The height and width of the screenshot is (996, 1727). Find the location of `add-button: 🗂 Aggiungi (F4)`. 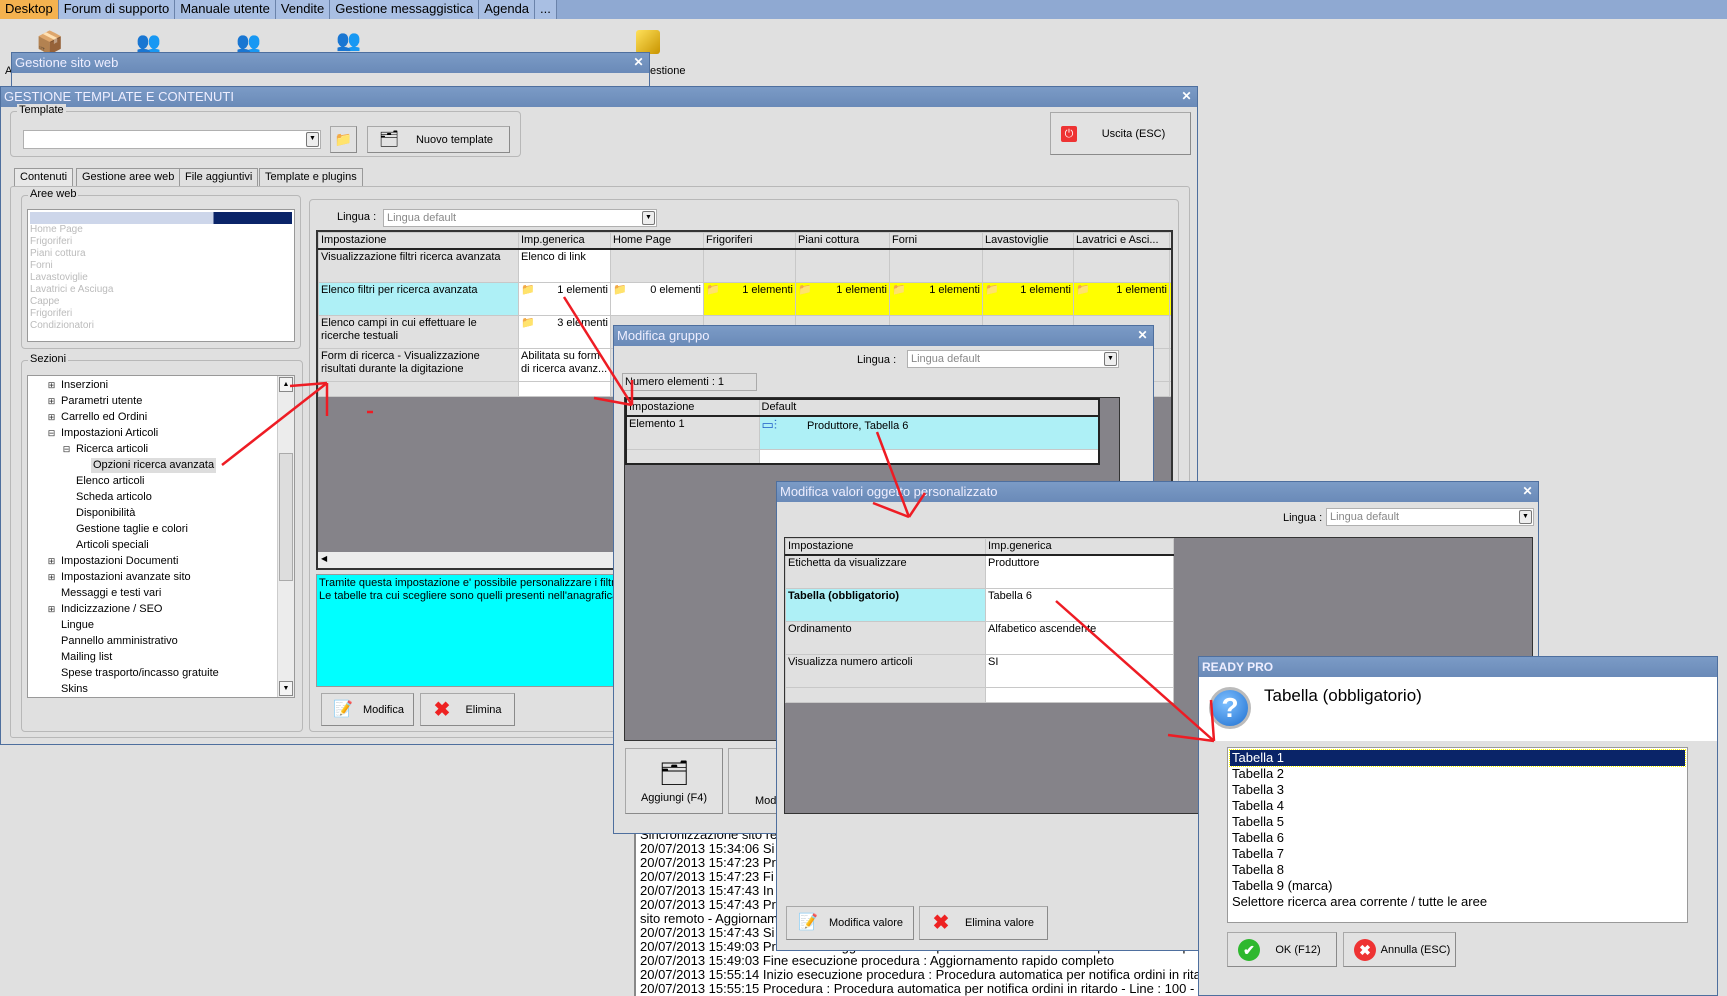

add-button: 🗂 Aggiungi (F4) is located at coordinates (674, 781).